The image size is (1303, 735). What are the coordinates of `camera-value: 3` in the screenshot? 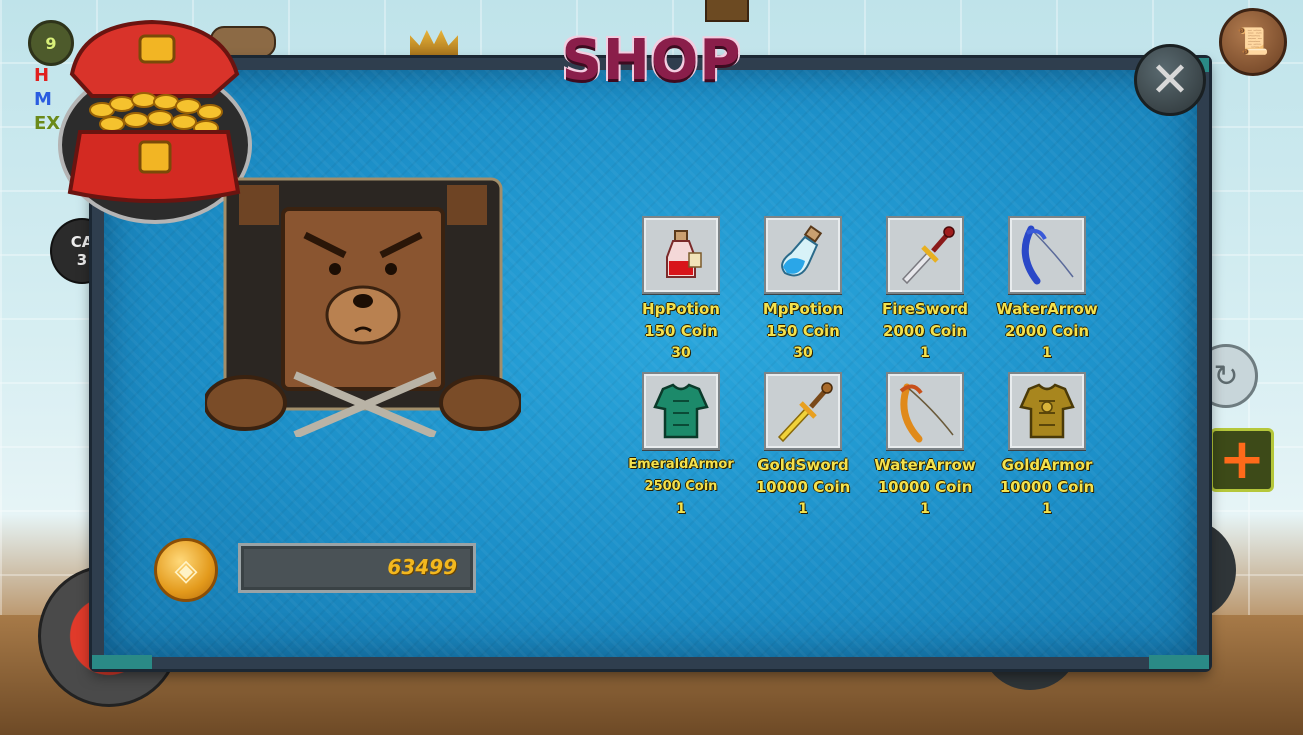 It's located at (82, 260).